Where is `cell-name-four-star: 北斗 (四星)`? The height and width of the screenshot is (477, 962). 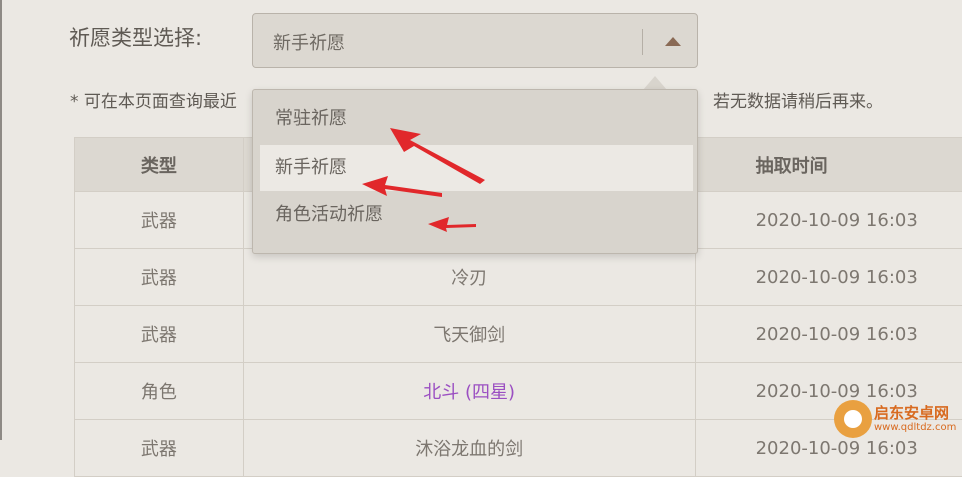
cell-name-four-star: 北斗 (四星) is located at coordinates (469, 391).